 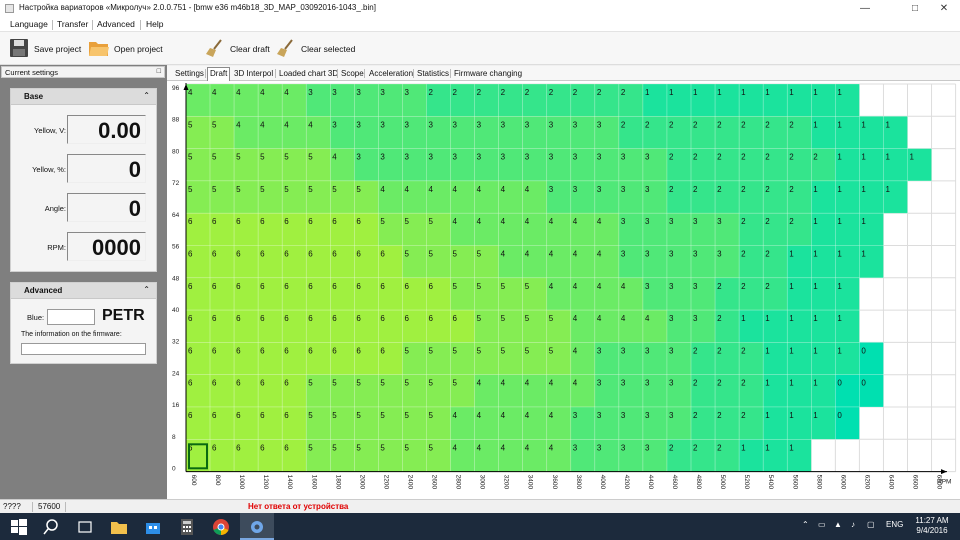 What do you see at coordinates (83, 291) in the screenshot?
I see `advanced-group-header: Advanced ⌃` at bounding box center [83, 291].